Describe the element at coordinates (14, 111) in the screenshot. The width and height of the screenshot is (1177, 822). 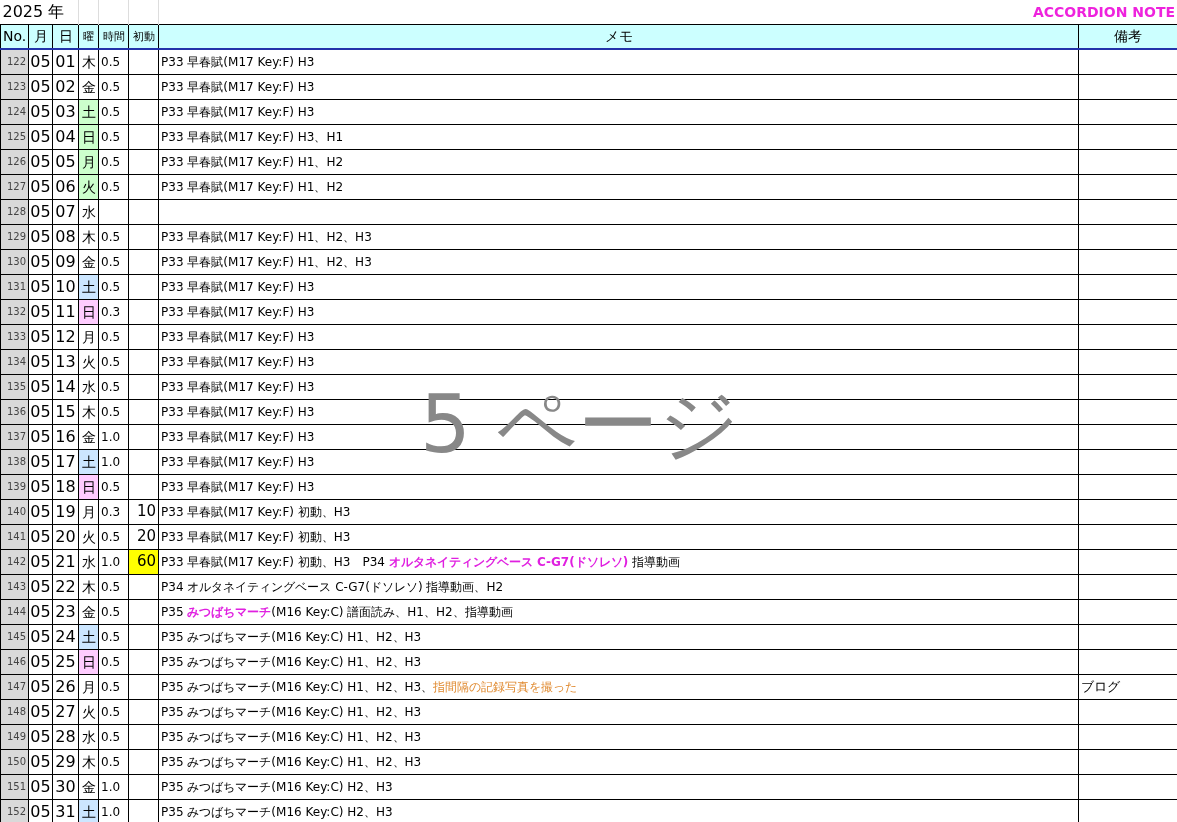
I see `row-number: 124` at that location.